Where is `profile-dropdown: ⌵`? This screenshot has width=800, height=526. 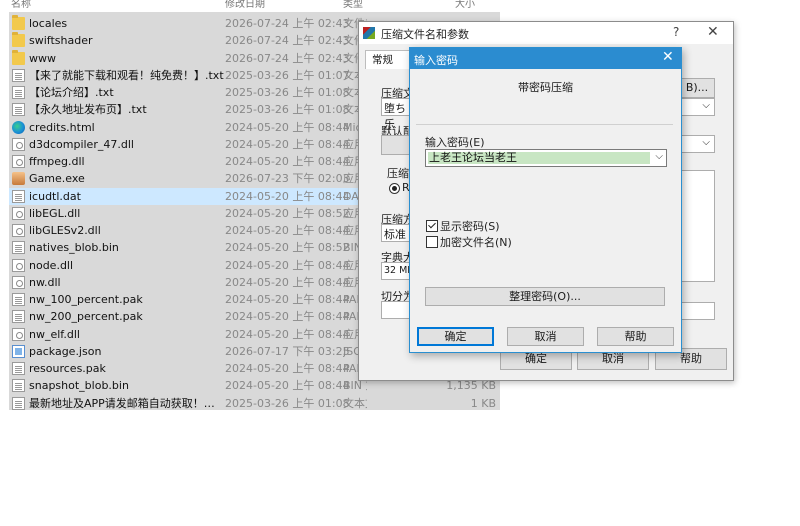 profile-dropdown: ⌵ is located at coordinates (698, 144).